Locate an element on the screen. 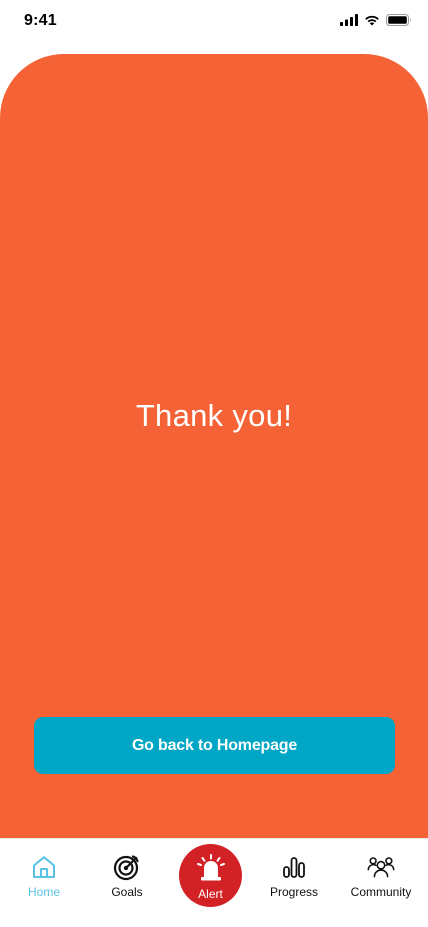  tab-goals: Goals is located at coordinates (127, 883).